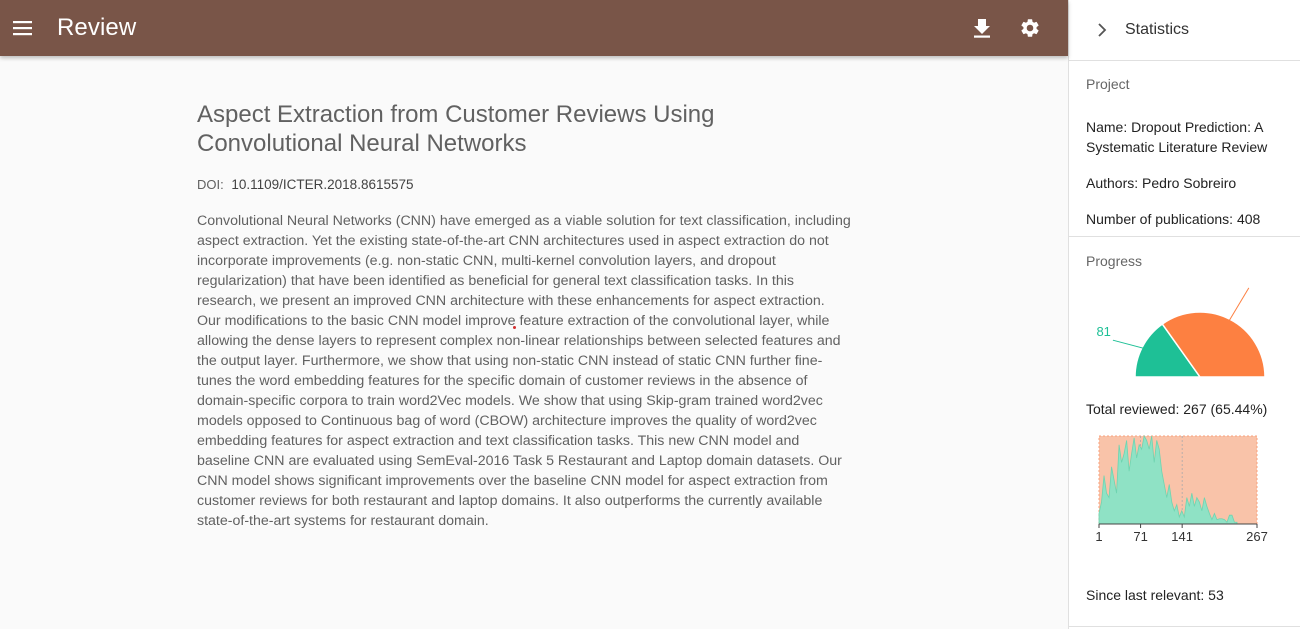  I want to click on doi-row: DOI: 10.1109/ICTER.2018.8615575, so click(305, 184).